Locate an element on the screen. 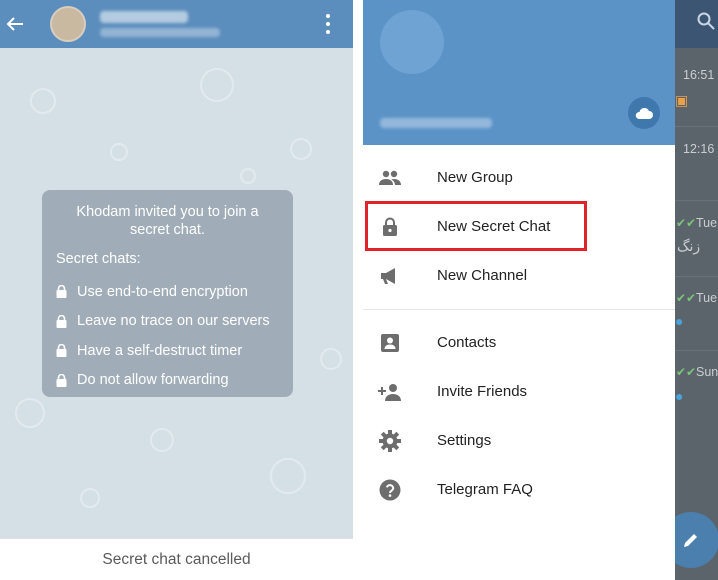 The width and height of the screenshot is (718, 580). add-person-icon is located at coordinates (390, 392).